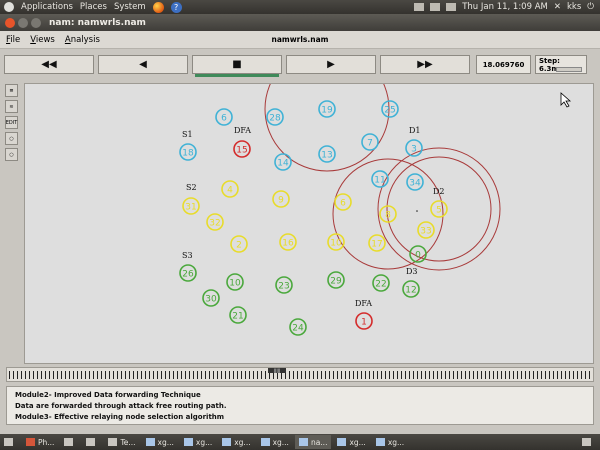 This screenshot has height=450, width=600. What do you see at coordinates (176, 7) in the screenshot?
I see `help-icon: ?` at bounding box center [176, 7].